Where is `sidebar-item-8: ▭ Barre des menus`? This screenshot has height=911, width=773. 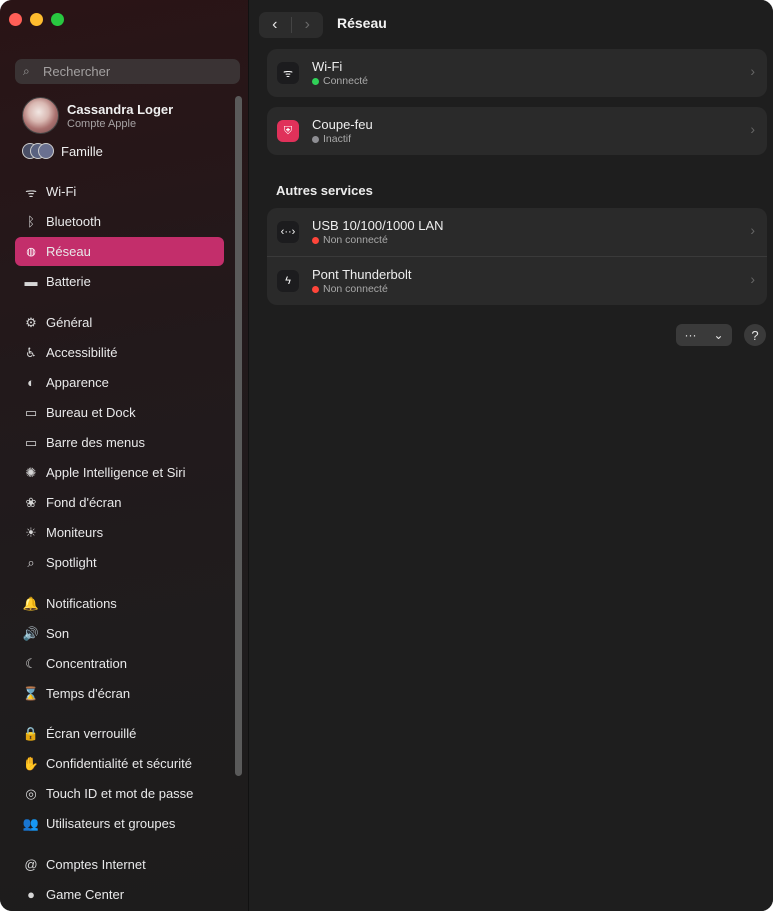 sidebar-item-8: ▭ Barre des menus is located at coordinates (119, 442).